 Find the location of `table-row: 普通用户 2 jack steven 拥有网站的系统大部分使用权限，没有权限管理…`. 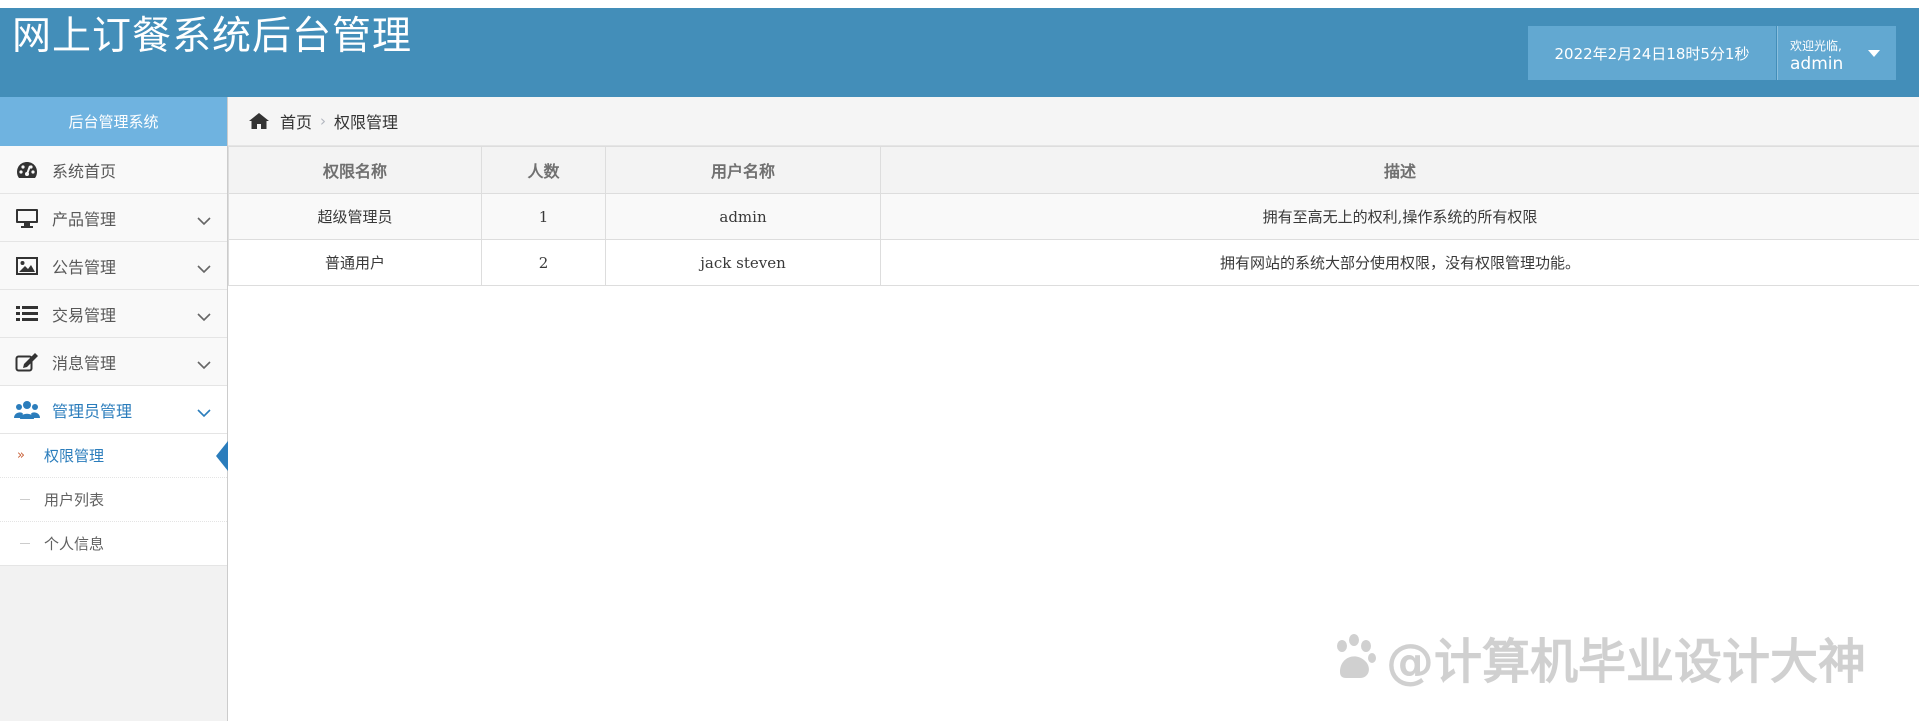

table-row: 普通用户 2 jack steven 拥有网站的系统大部分使用权限，没有权限管理… is located at coordinates (1073, 262).